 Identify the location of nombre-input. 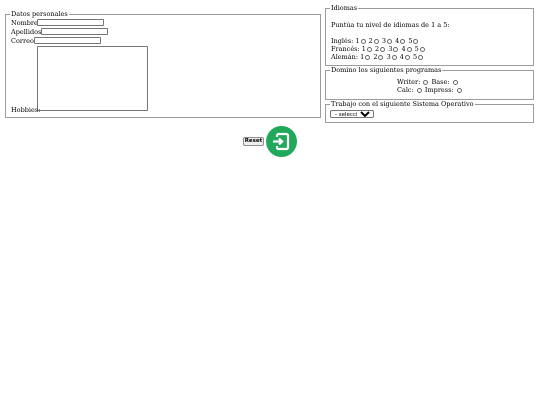
(70, 22).